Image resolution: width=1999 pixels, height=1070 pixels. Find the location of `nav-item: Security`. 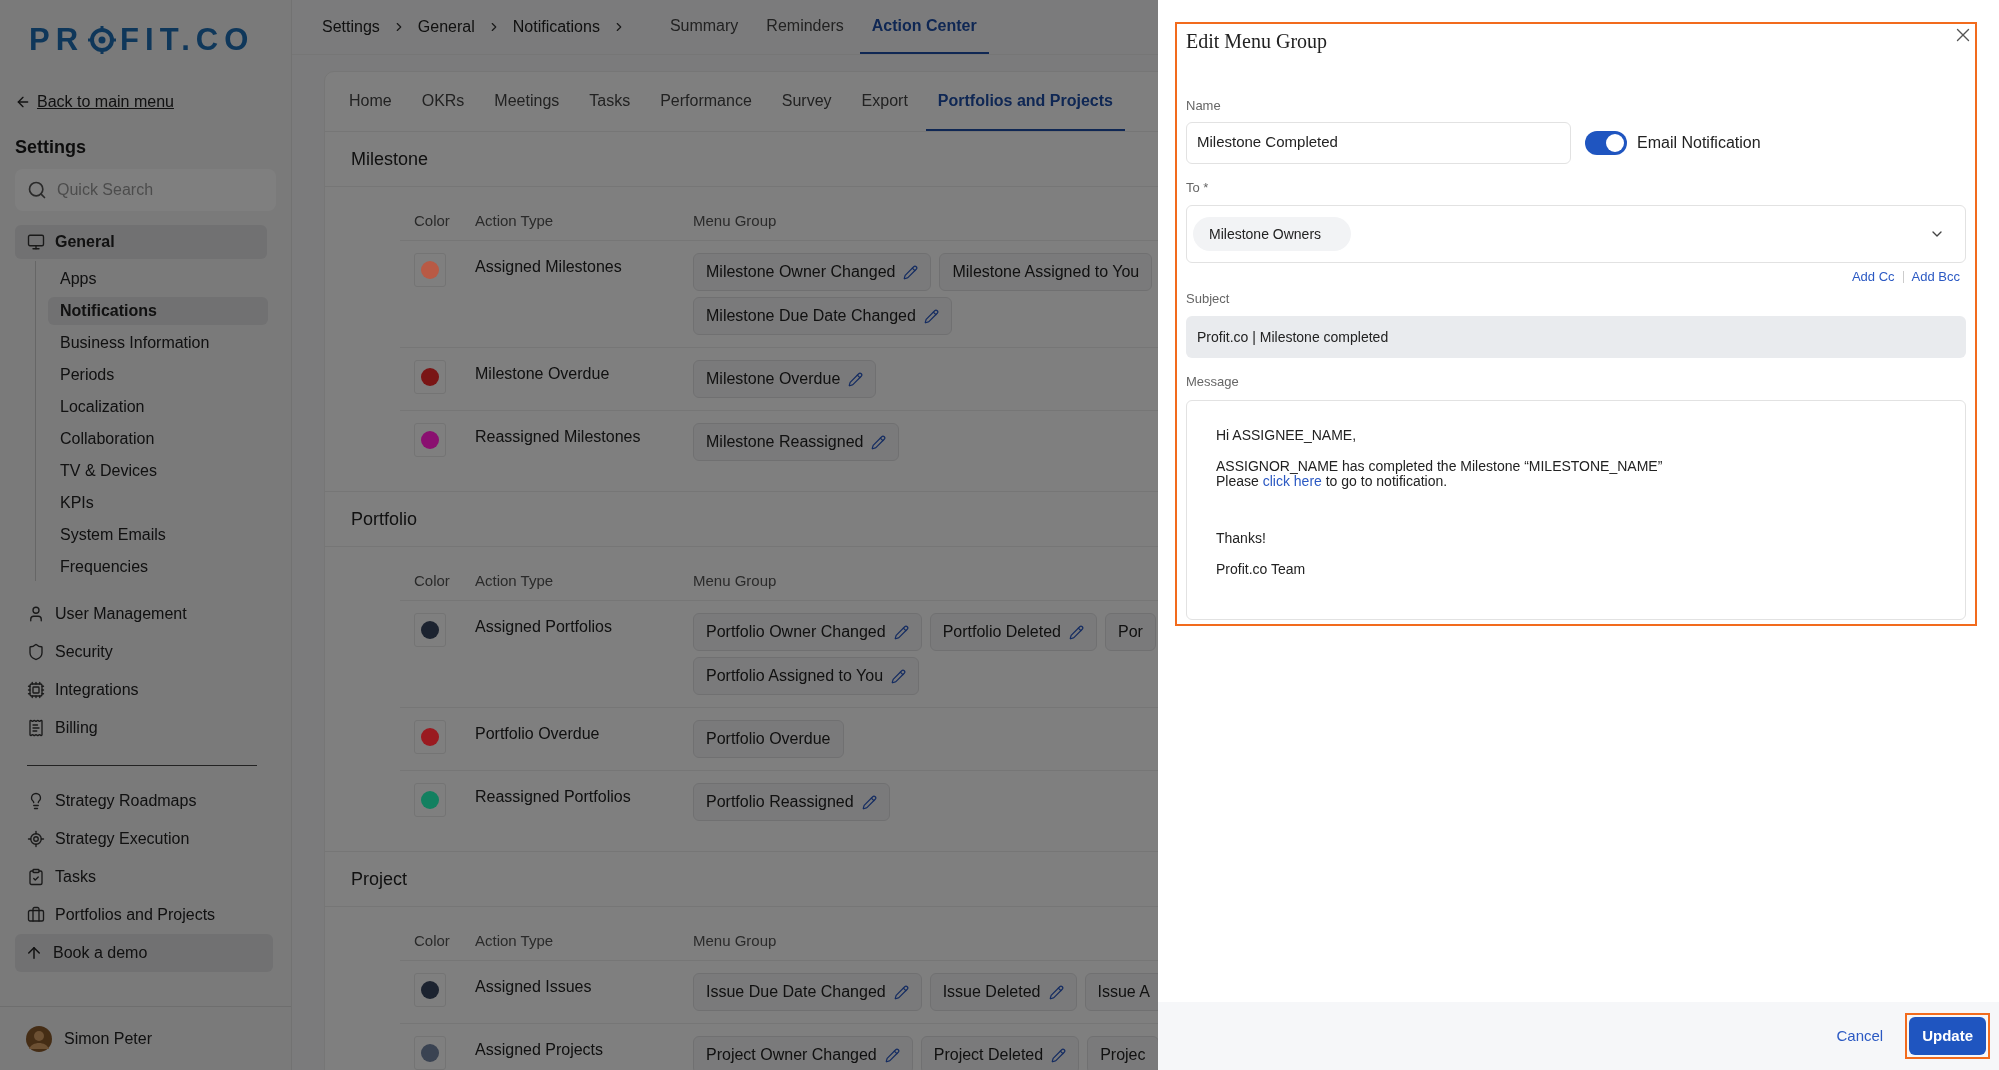

nav-item: Security is located at coordinates (141, 652).